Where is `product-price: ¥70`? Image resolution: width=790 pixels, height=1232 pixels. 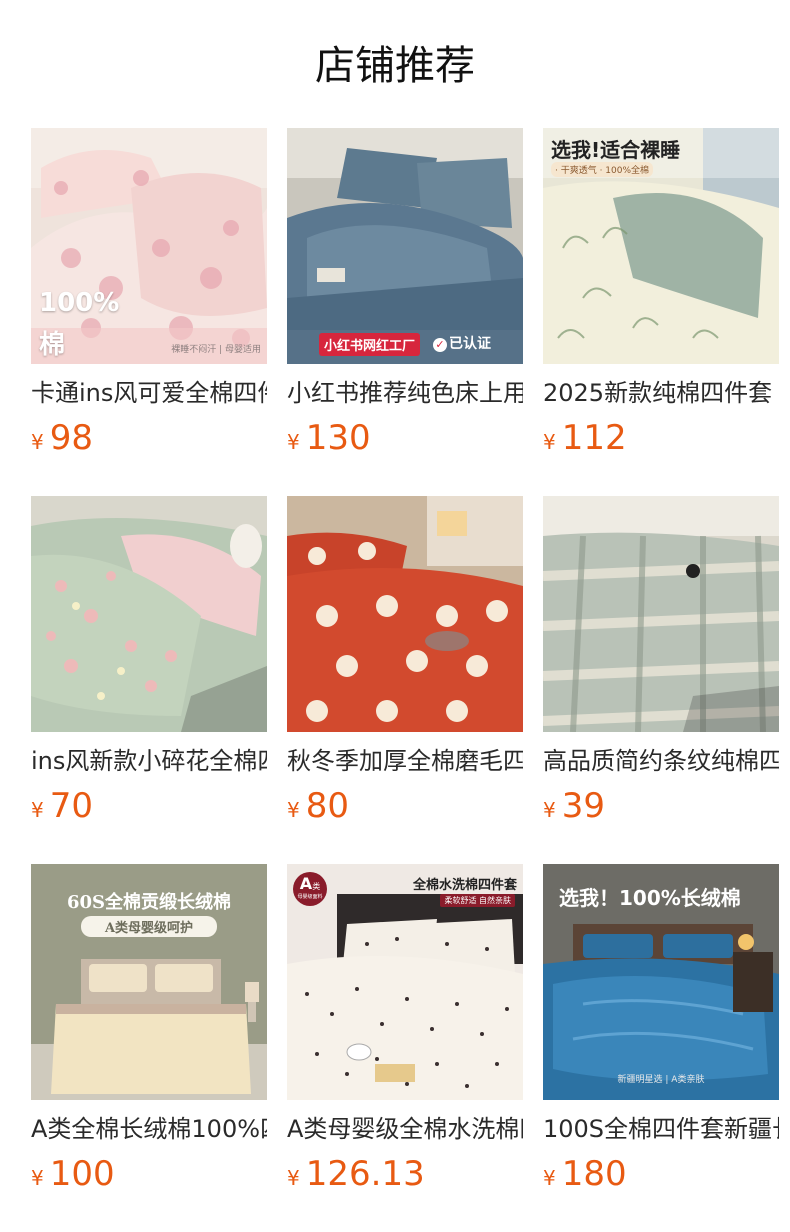
product-price: ¥70 is located at coordinates (149, 806).